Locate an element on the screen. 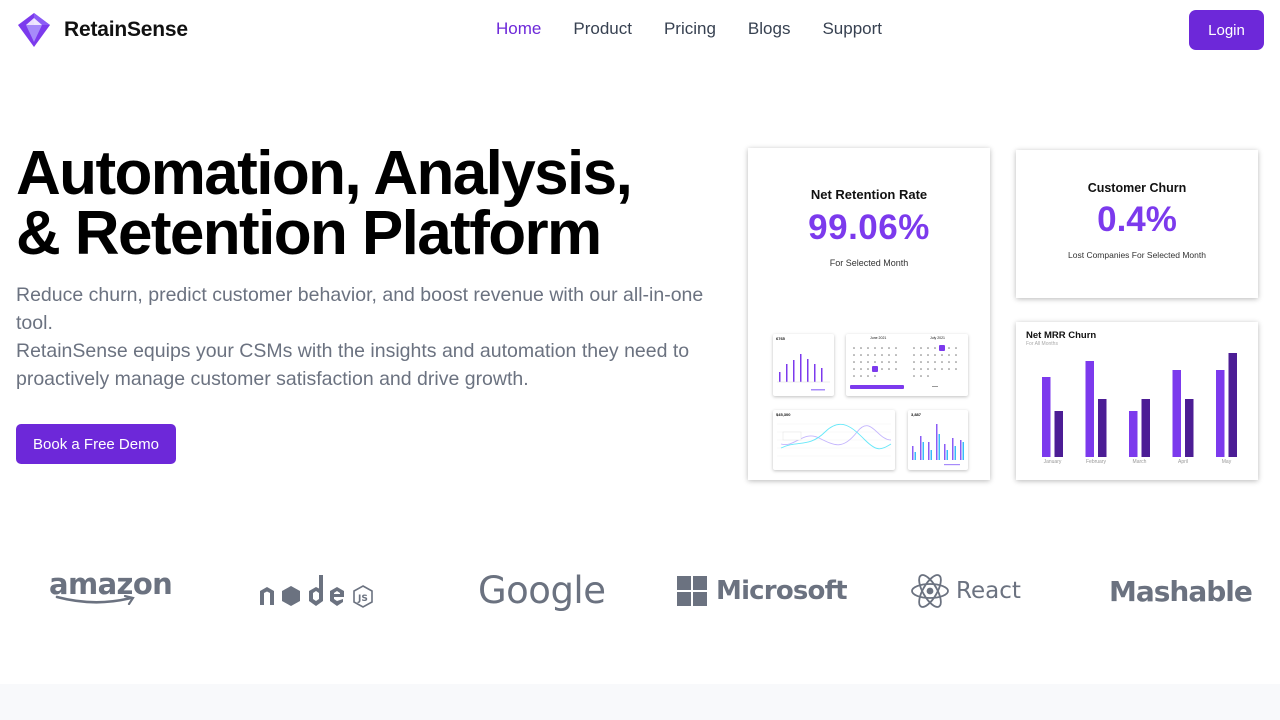  net-retention-caption: For Selected Month is located at coordinates (869, 263).